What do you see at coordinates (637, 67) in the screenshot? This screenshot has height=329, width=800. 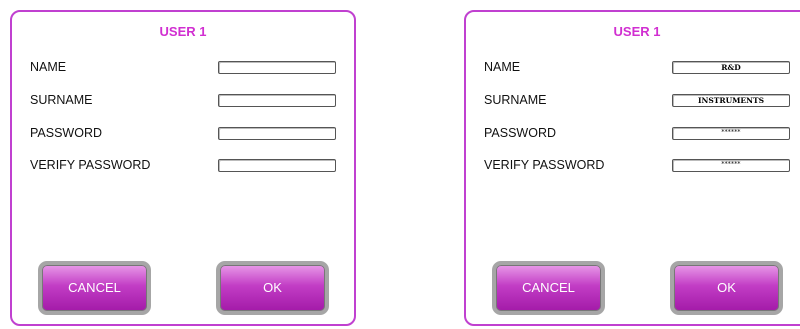 I see `name-row: NAME R&D` at bounding box center [637, 67].